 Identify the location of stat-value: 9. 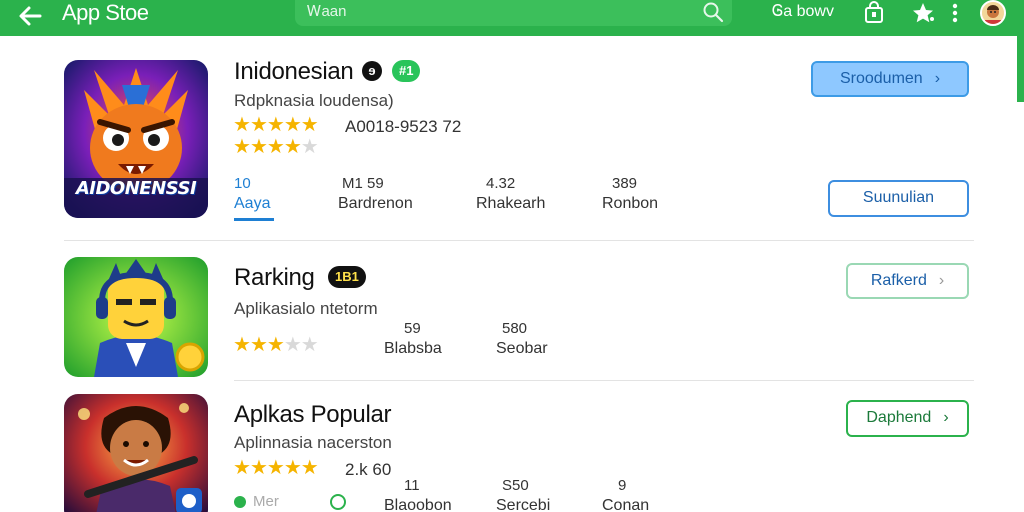
(622, 485).